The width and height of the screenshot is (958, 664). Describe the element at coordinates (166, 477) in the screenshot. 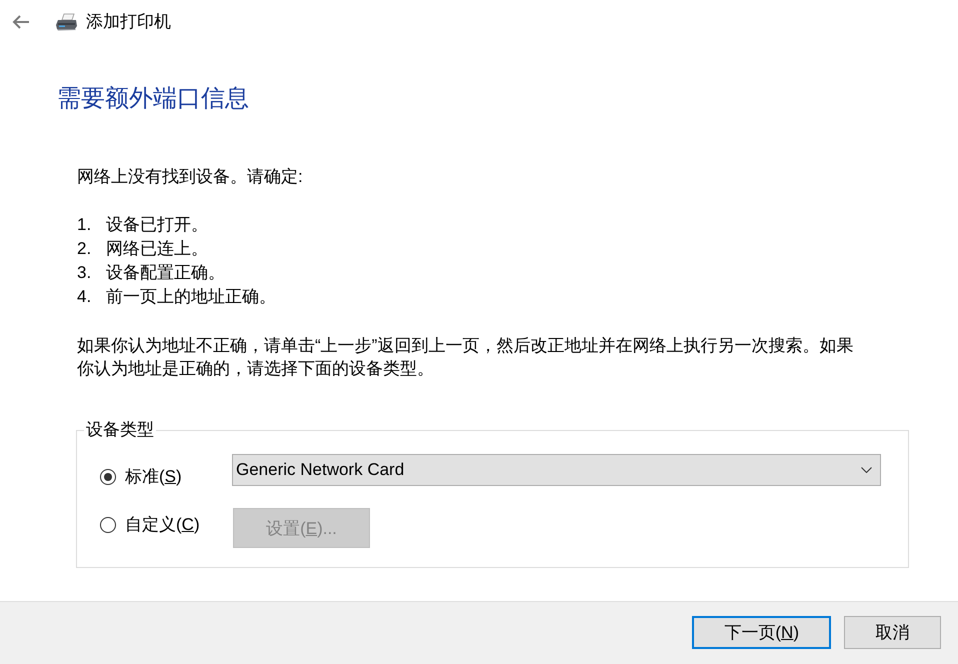

I see `radio-option: 标准(S)` at that location.